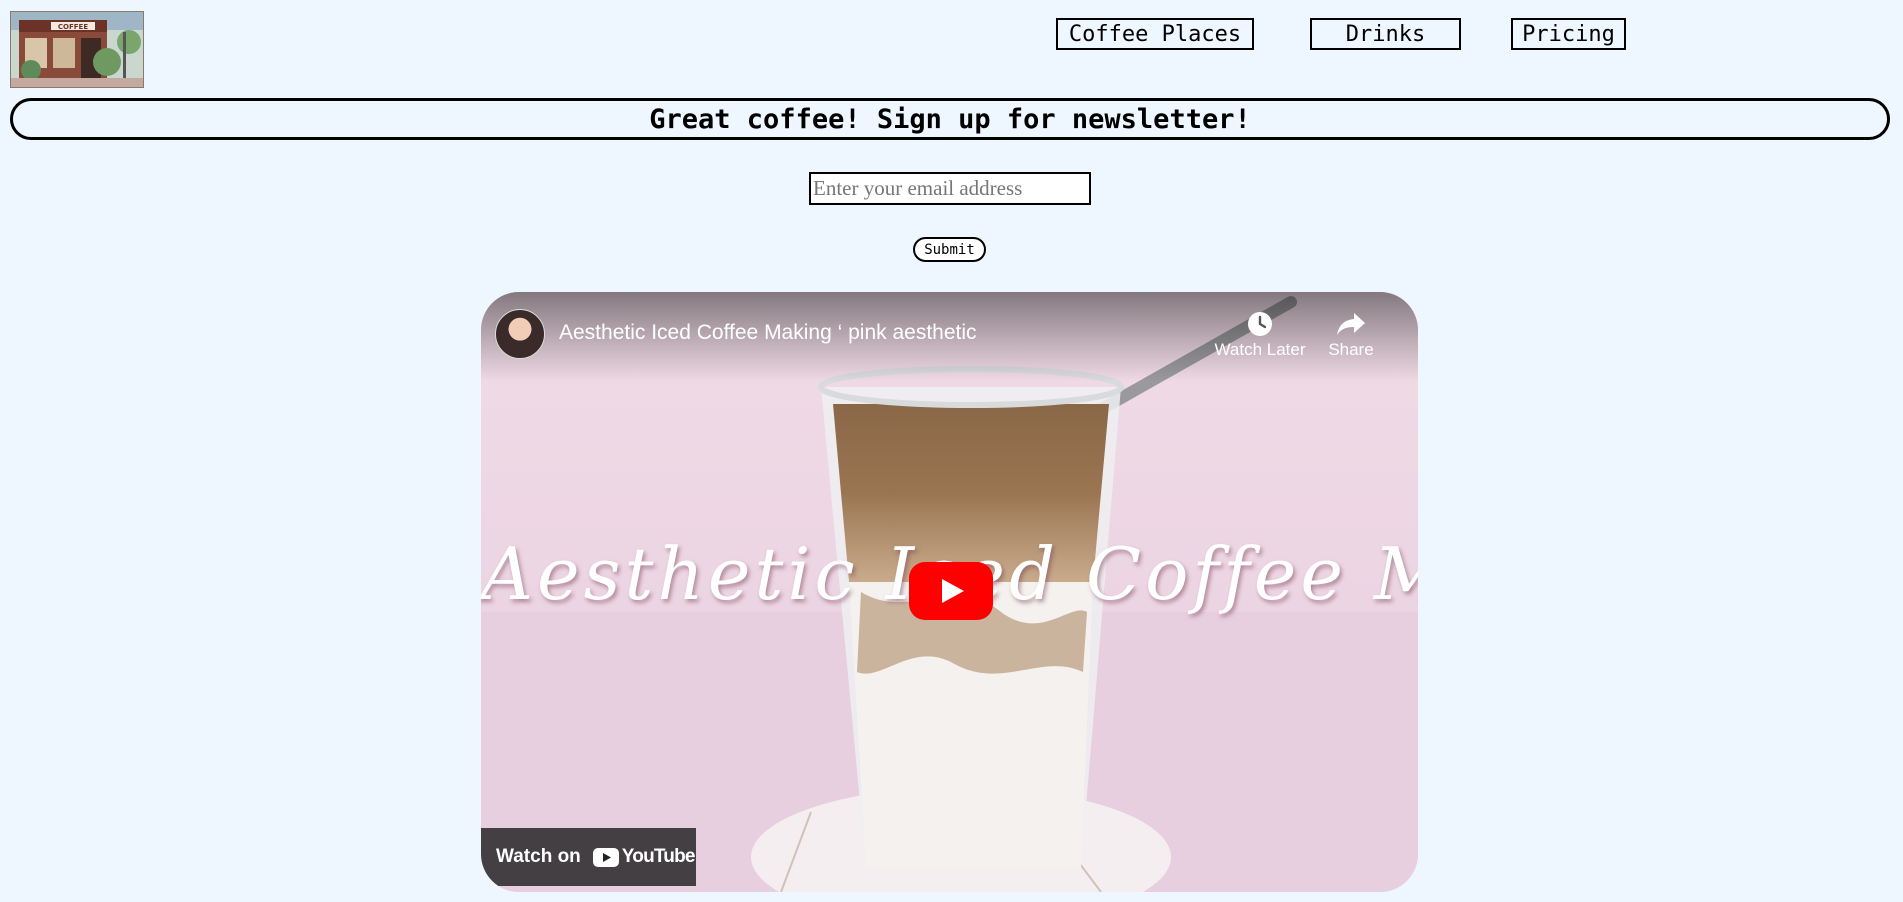 This screenshot has height=902, width=1903. What do you see at coordinates (538, 856) in the screenshot?
I see `watch-on-label: Watch on` at bounding box center [538, 856].